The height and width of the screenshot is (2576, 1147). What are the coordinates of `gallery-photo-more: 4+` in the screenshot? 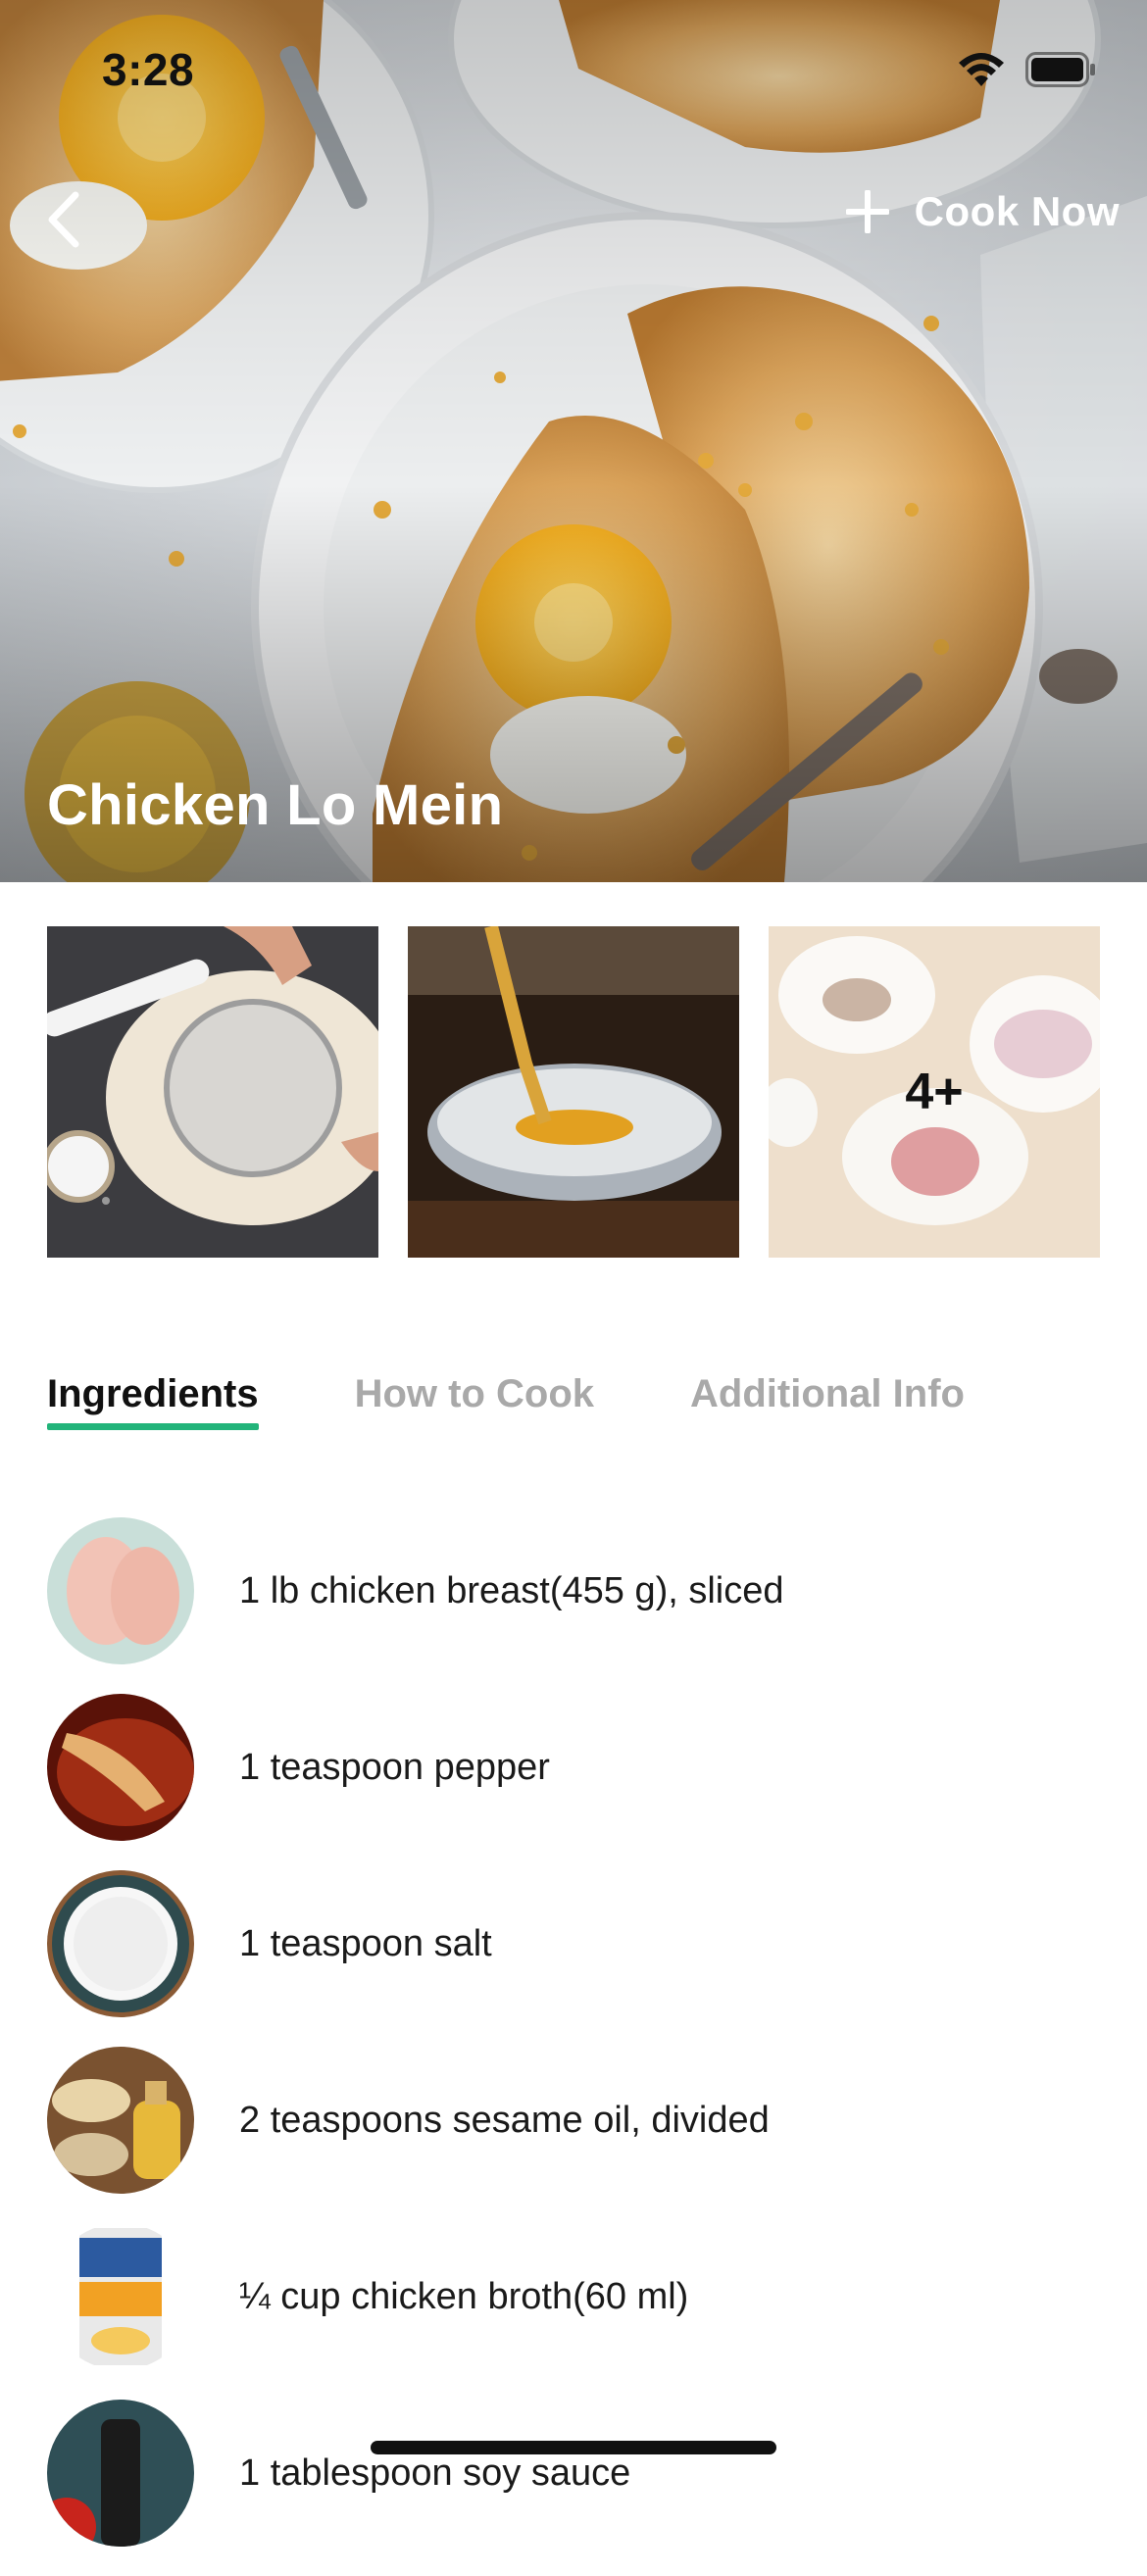 It's located at (934, 1092).